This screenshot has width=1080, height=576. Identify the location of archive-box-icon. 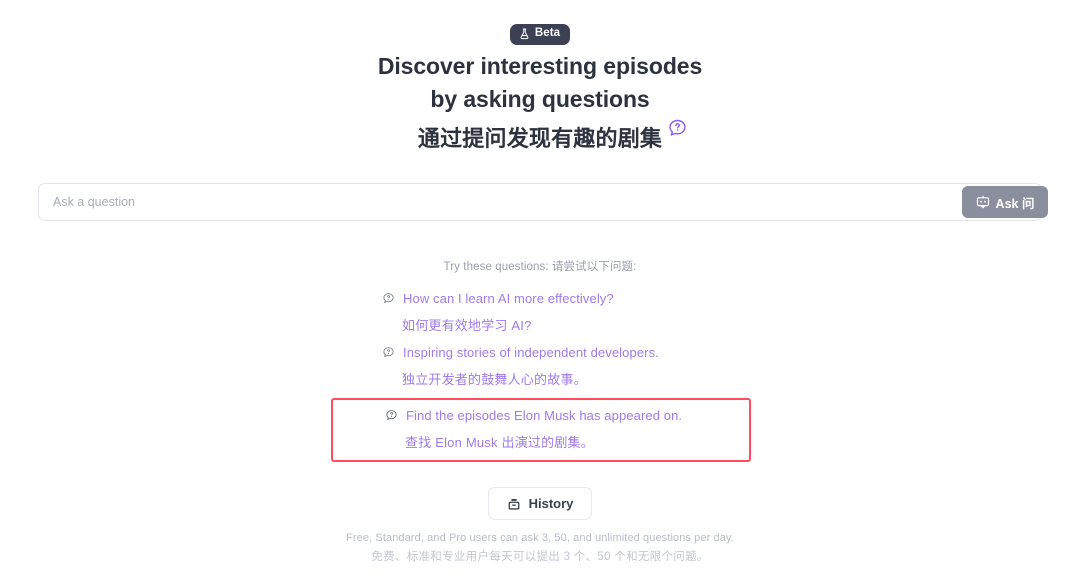
(514, 504).